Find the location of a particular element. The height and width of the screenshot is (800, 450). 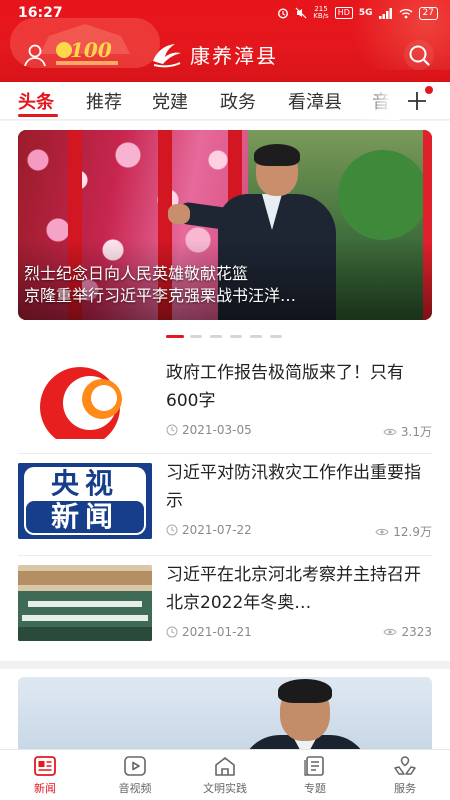

brand: 康养漳县 is located at coordinates (214, 54).